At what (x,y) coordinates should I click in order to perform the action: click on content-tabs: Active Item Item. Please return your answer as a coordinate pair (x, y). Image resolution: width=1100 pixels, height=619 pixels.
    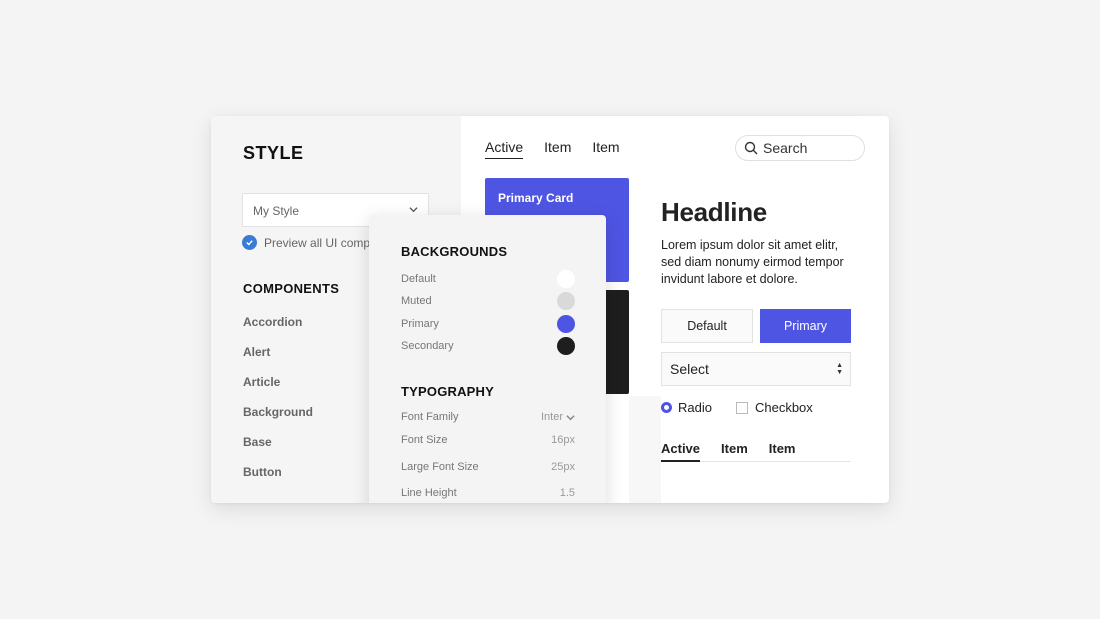
    Looking at the image, I should click on (756, 451).